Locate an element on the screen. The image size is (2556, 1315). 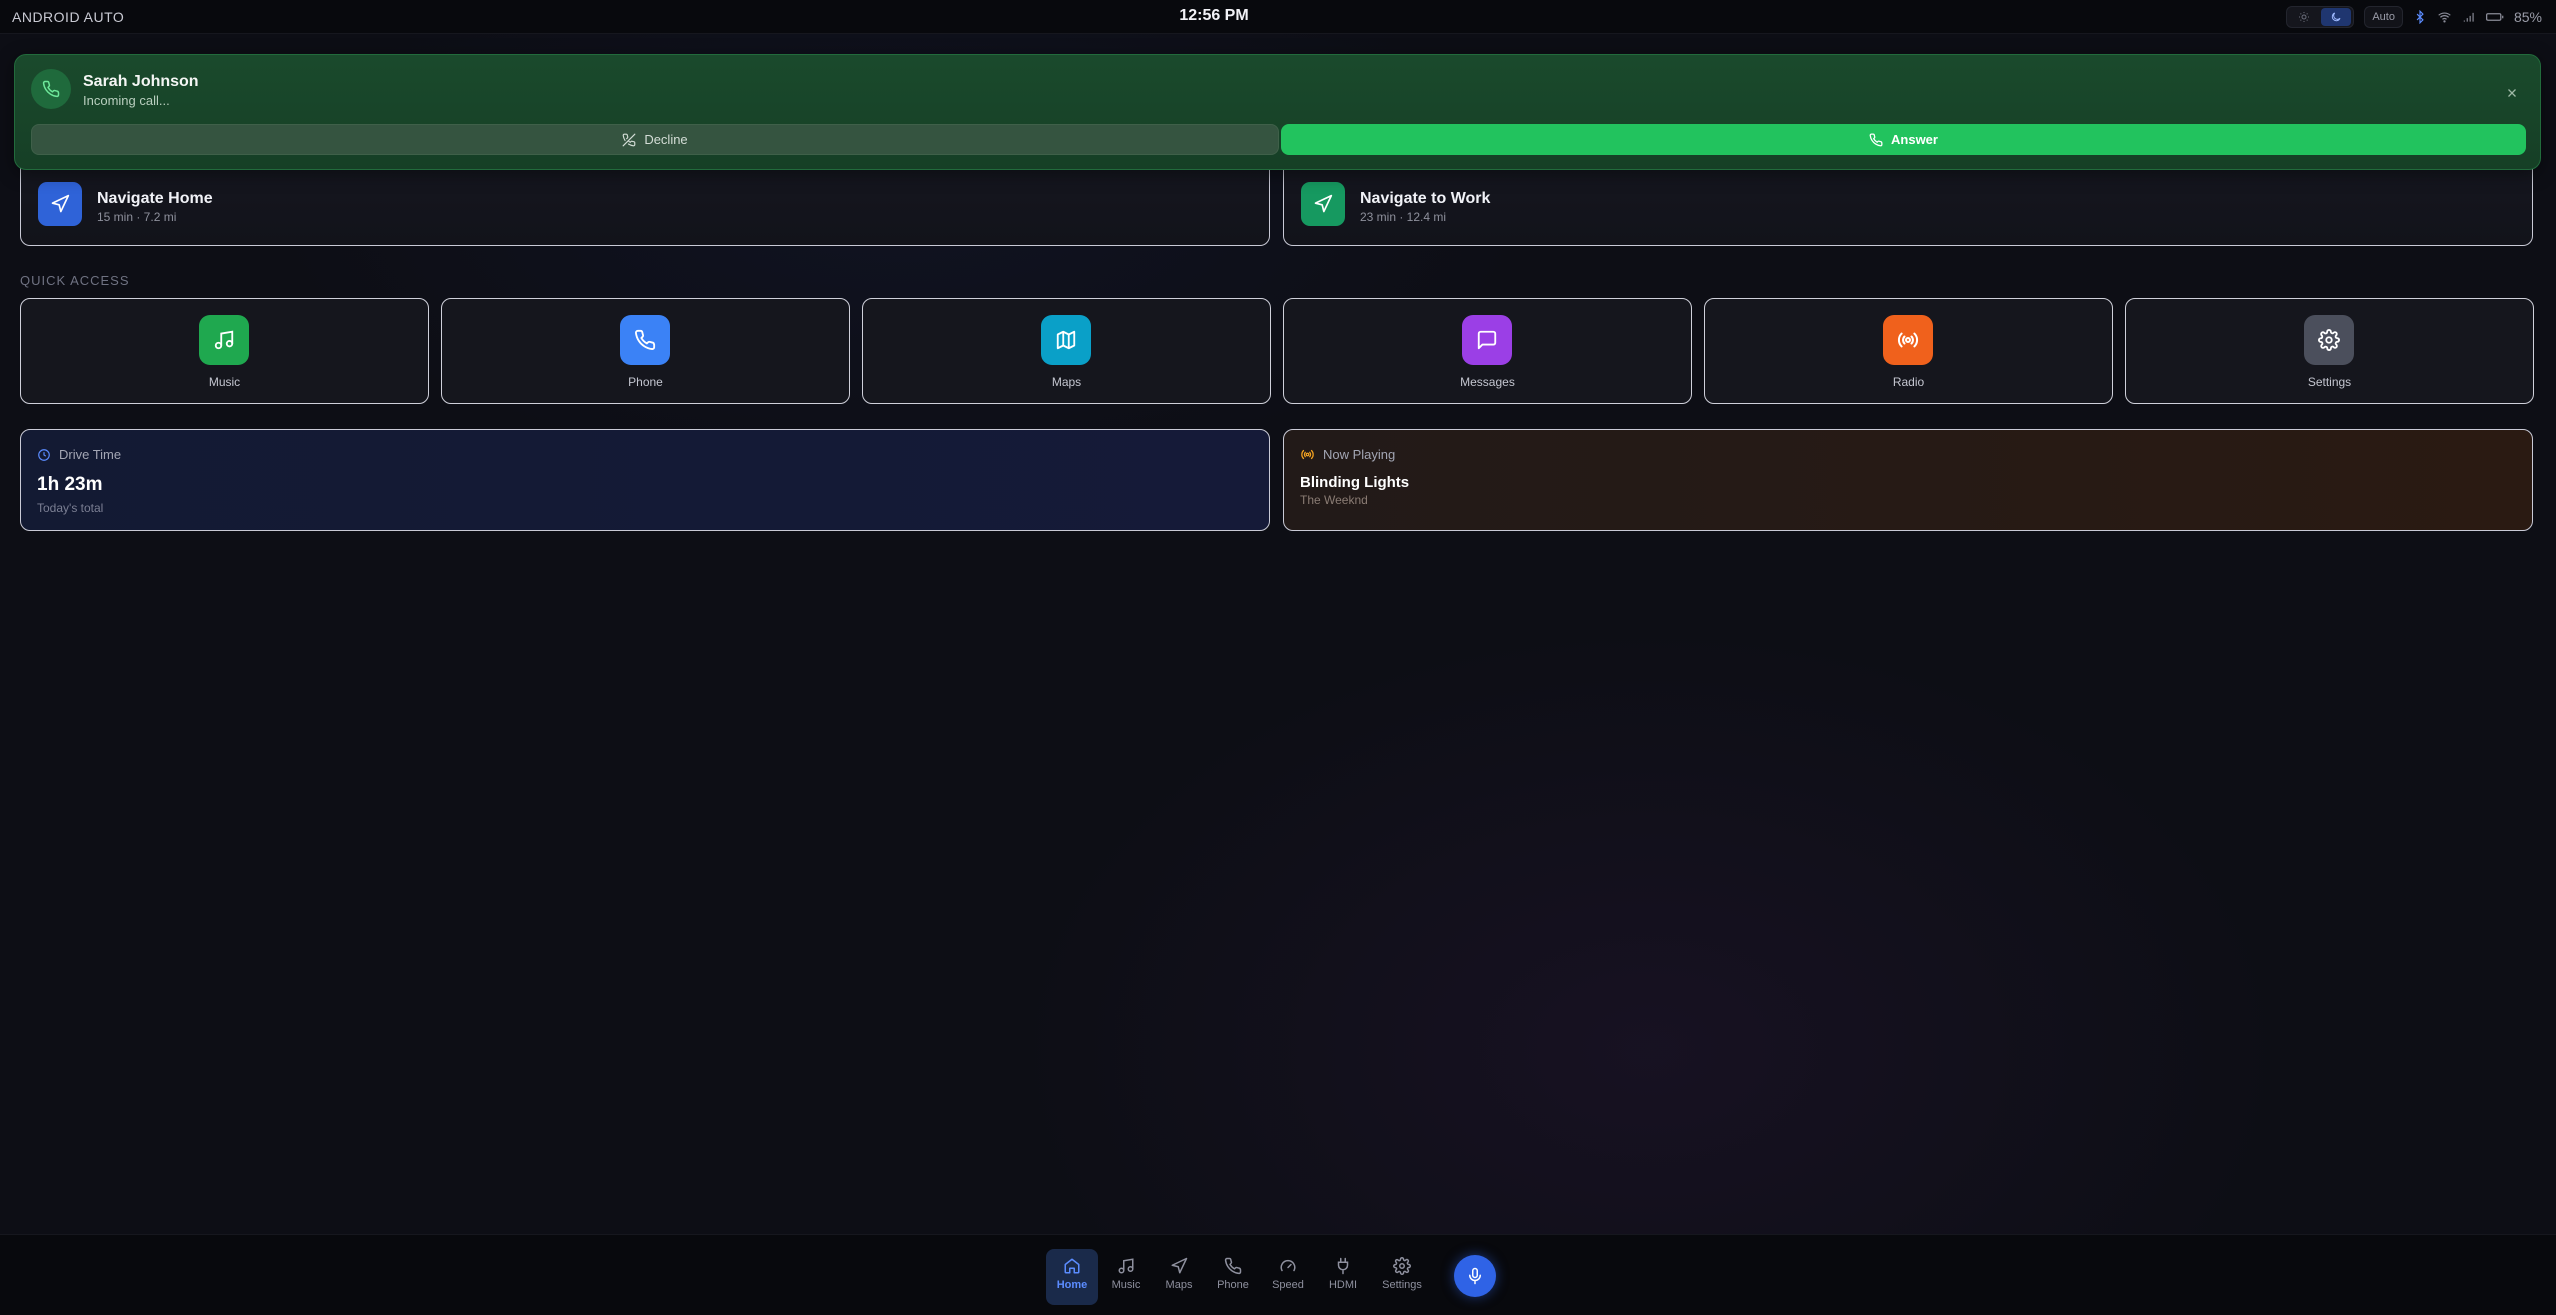
now-playing-header: Now Playing is located at coordinates (1347, 454).